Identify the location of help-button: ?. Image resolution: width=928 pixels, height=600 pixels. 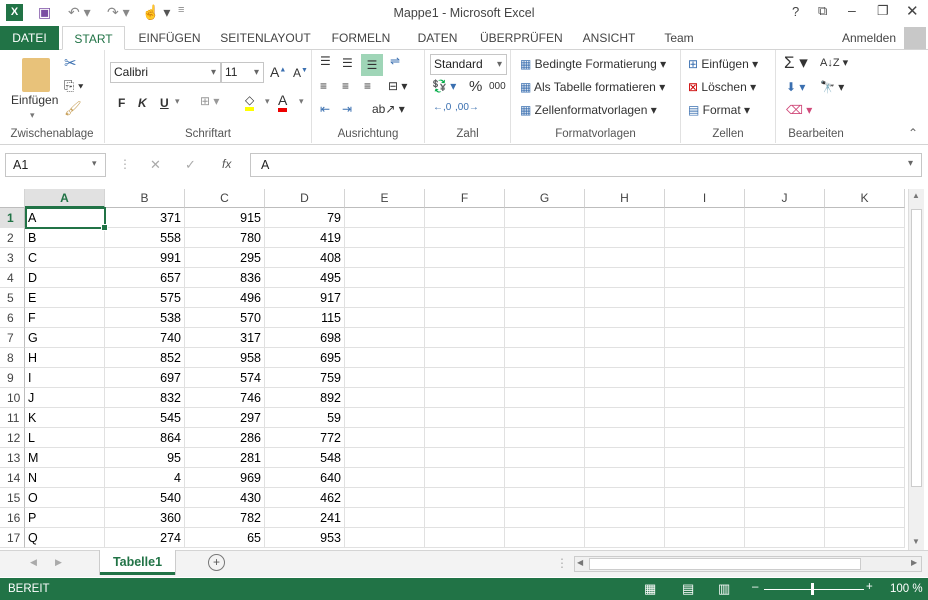
(795, 11).